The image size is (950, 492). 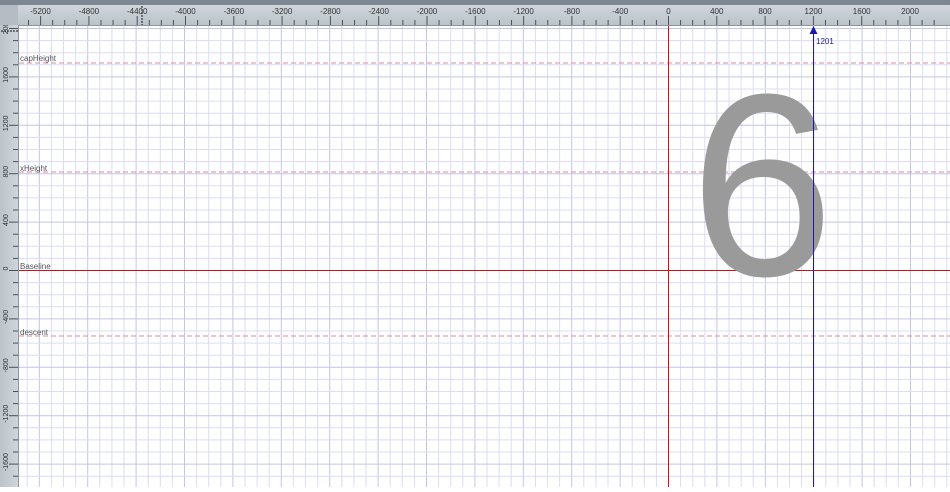 I want to click on v-ruler-tick-label: -1200, so click(x=6, y=414).